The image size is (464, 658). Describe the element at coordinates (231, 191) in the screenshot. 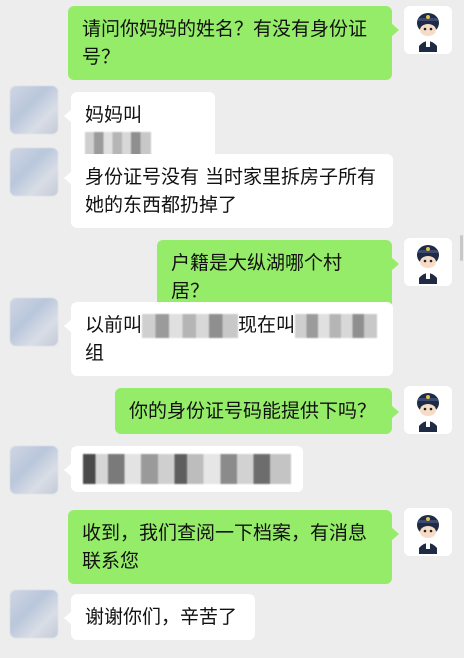

I see `message-text: 身份证号没有 当时家里拆房子所有她的东西都扔掉了` at that location.